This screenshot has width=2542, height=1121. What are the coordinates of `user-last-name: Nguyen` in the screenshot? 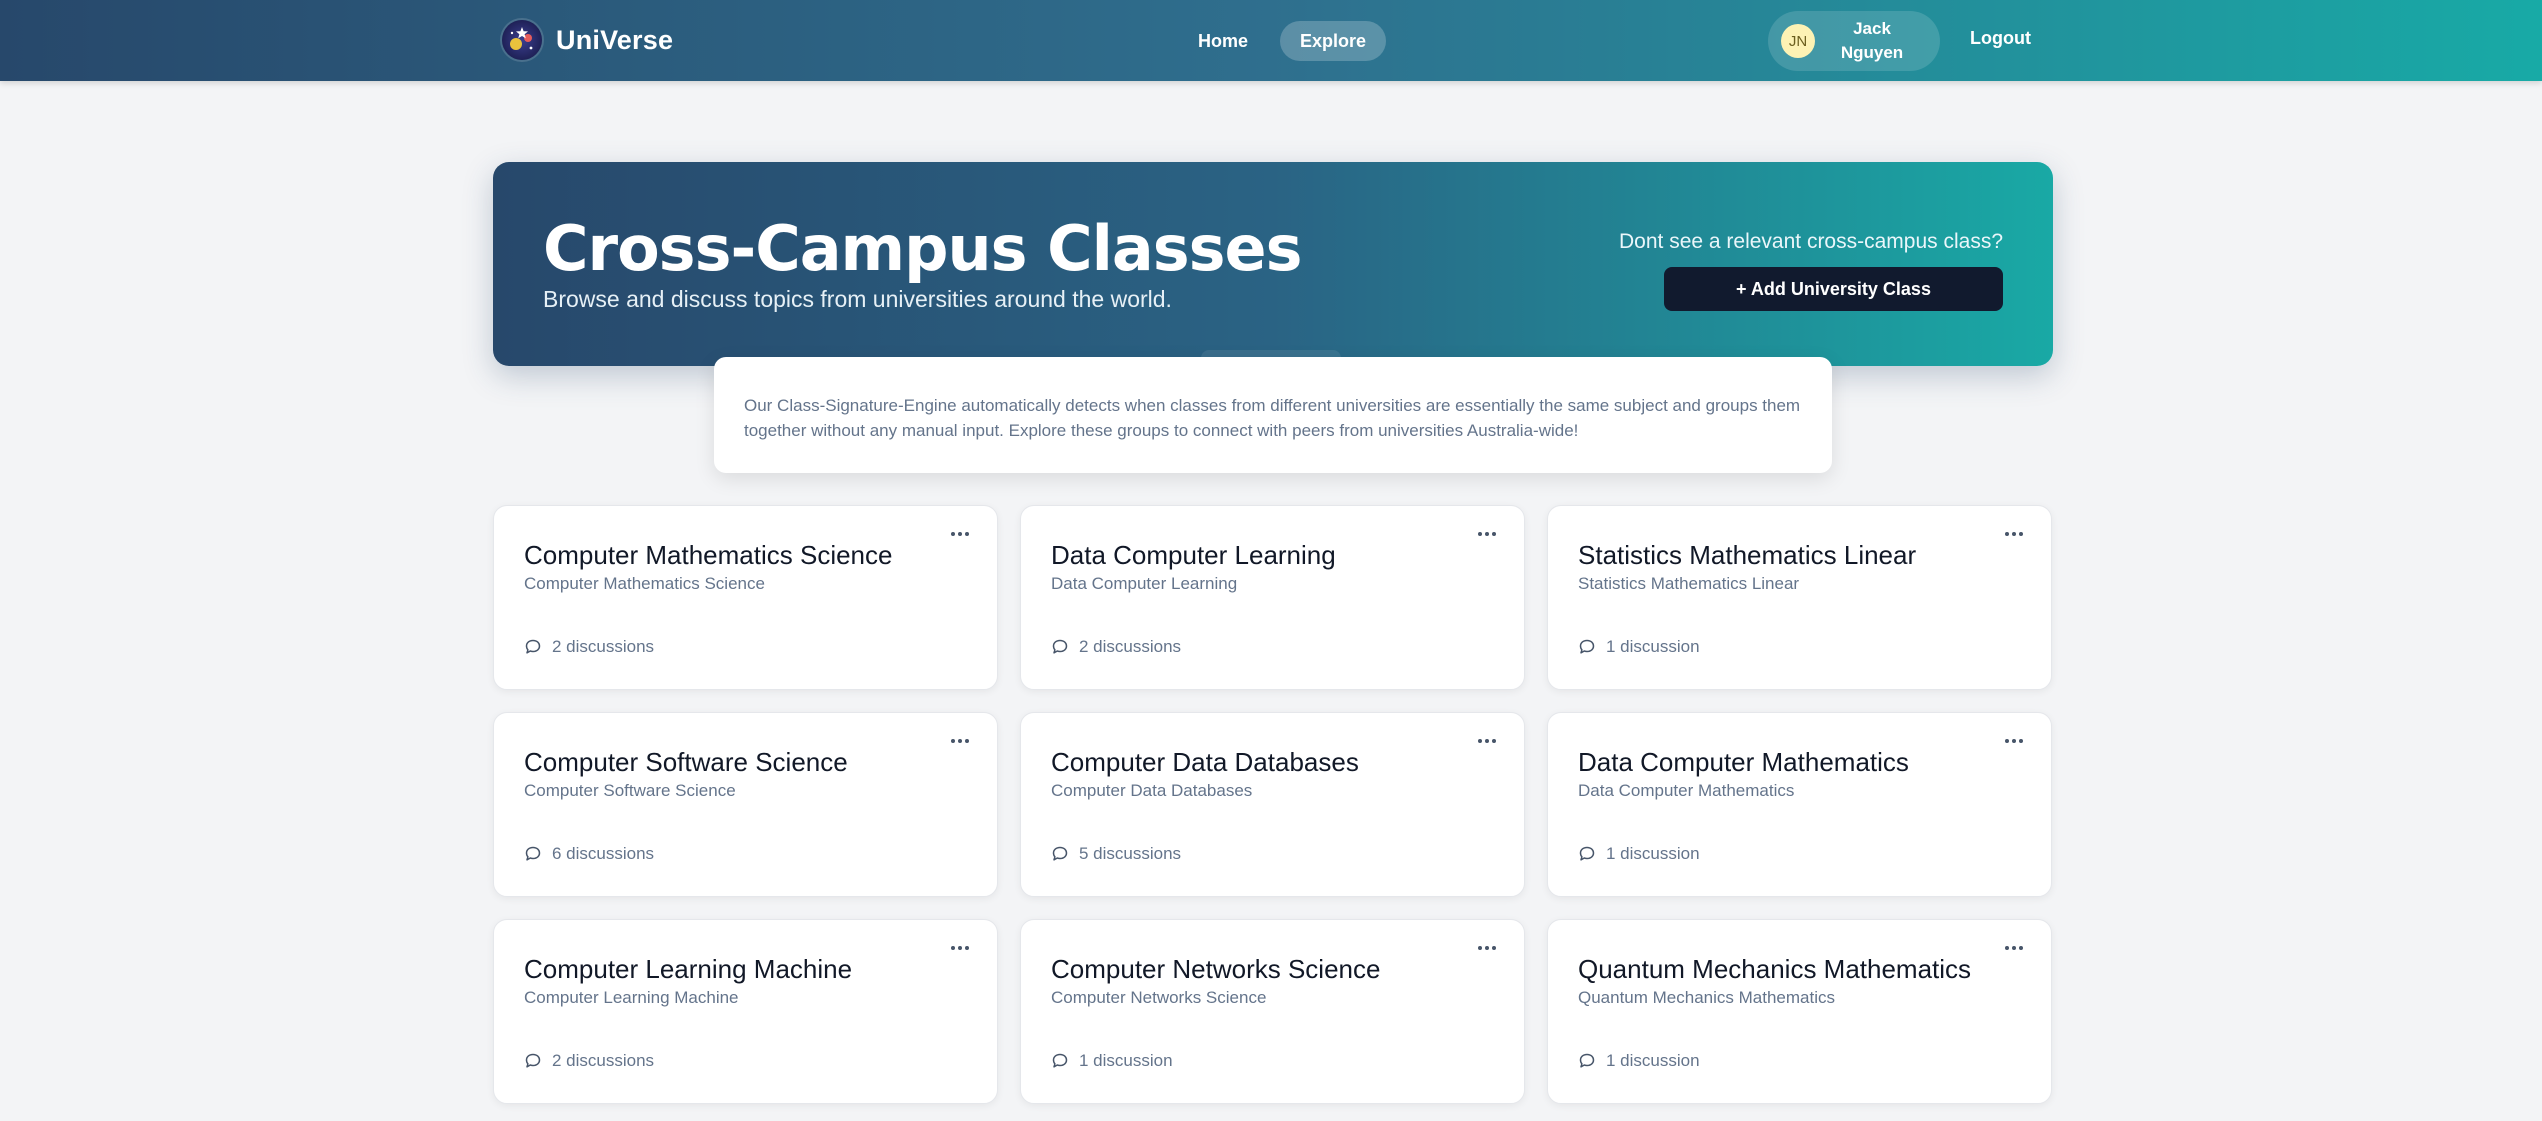 It's located at (1872, 52).